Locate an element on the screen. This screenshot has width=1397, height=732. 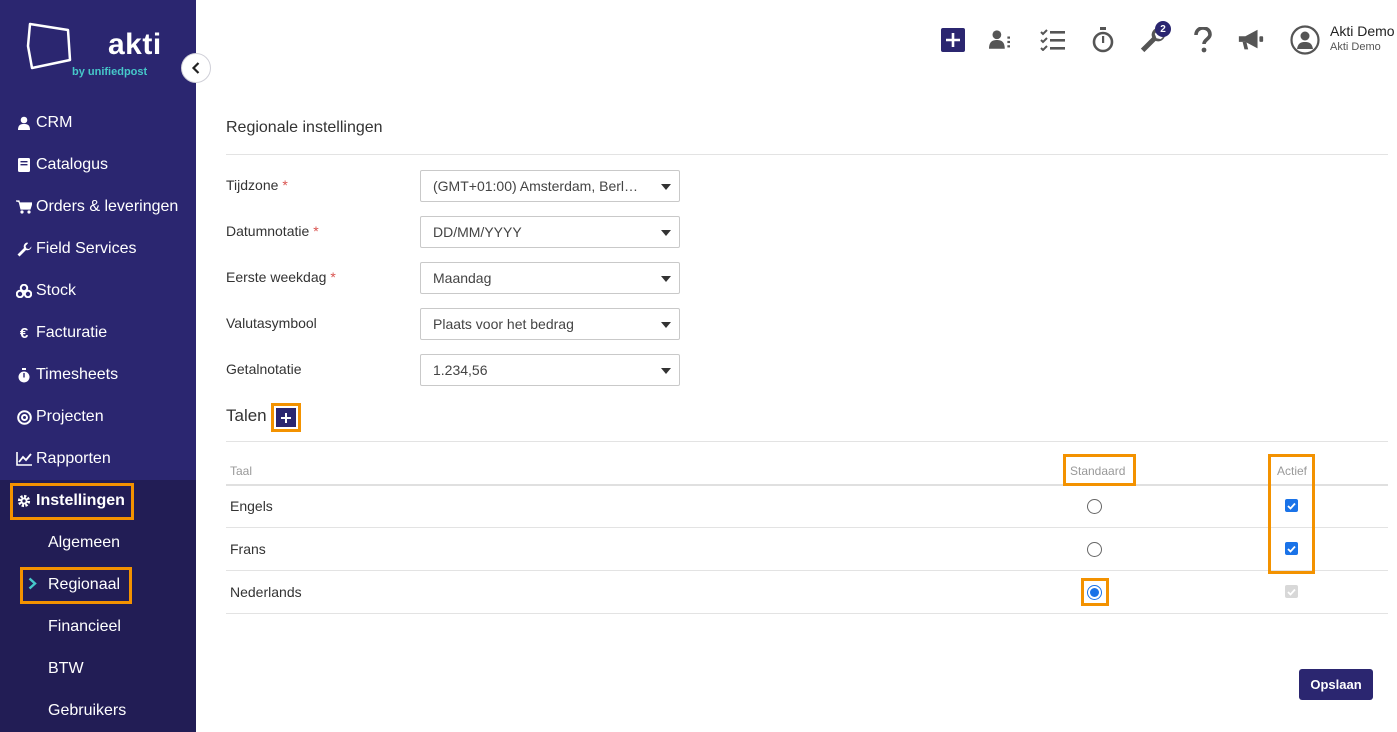
label-text: Datumnotatie is located at coordinates (268, 231).